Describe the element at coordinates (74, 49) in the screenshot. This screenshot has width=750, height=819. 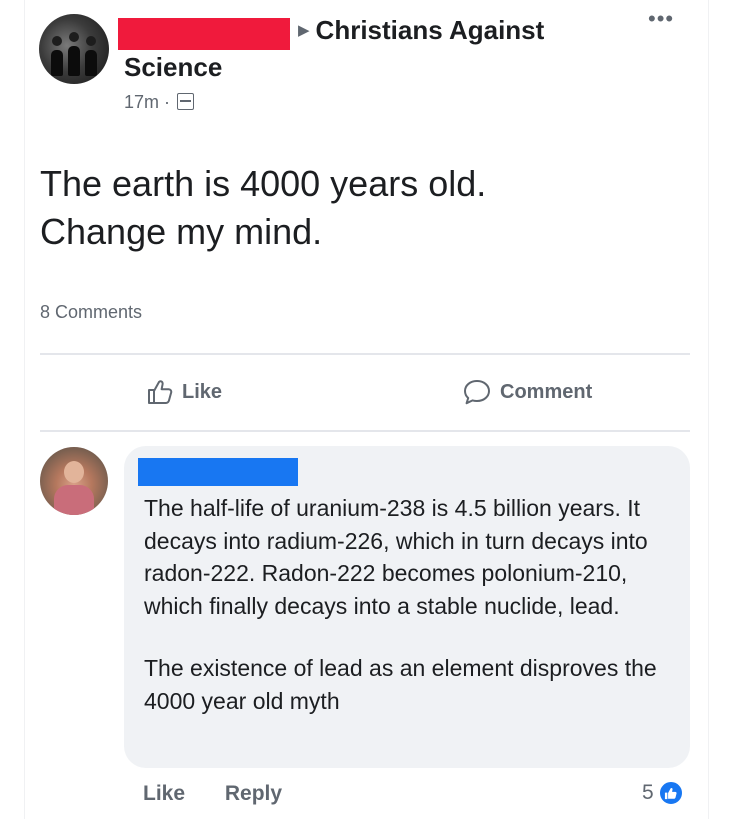
I see `page-avatar` at that location.